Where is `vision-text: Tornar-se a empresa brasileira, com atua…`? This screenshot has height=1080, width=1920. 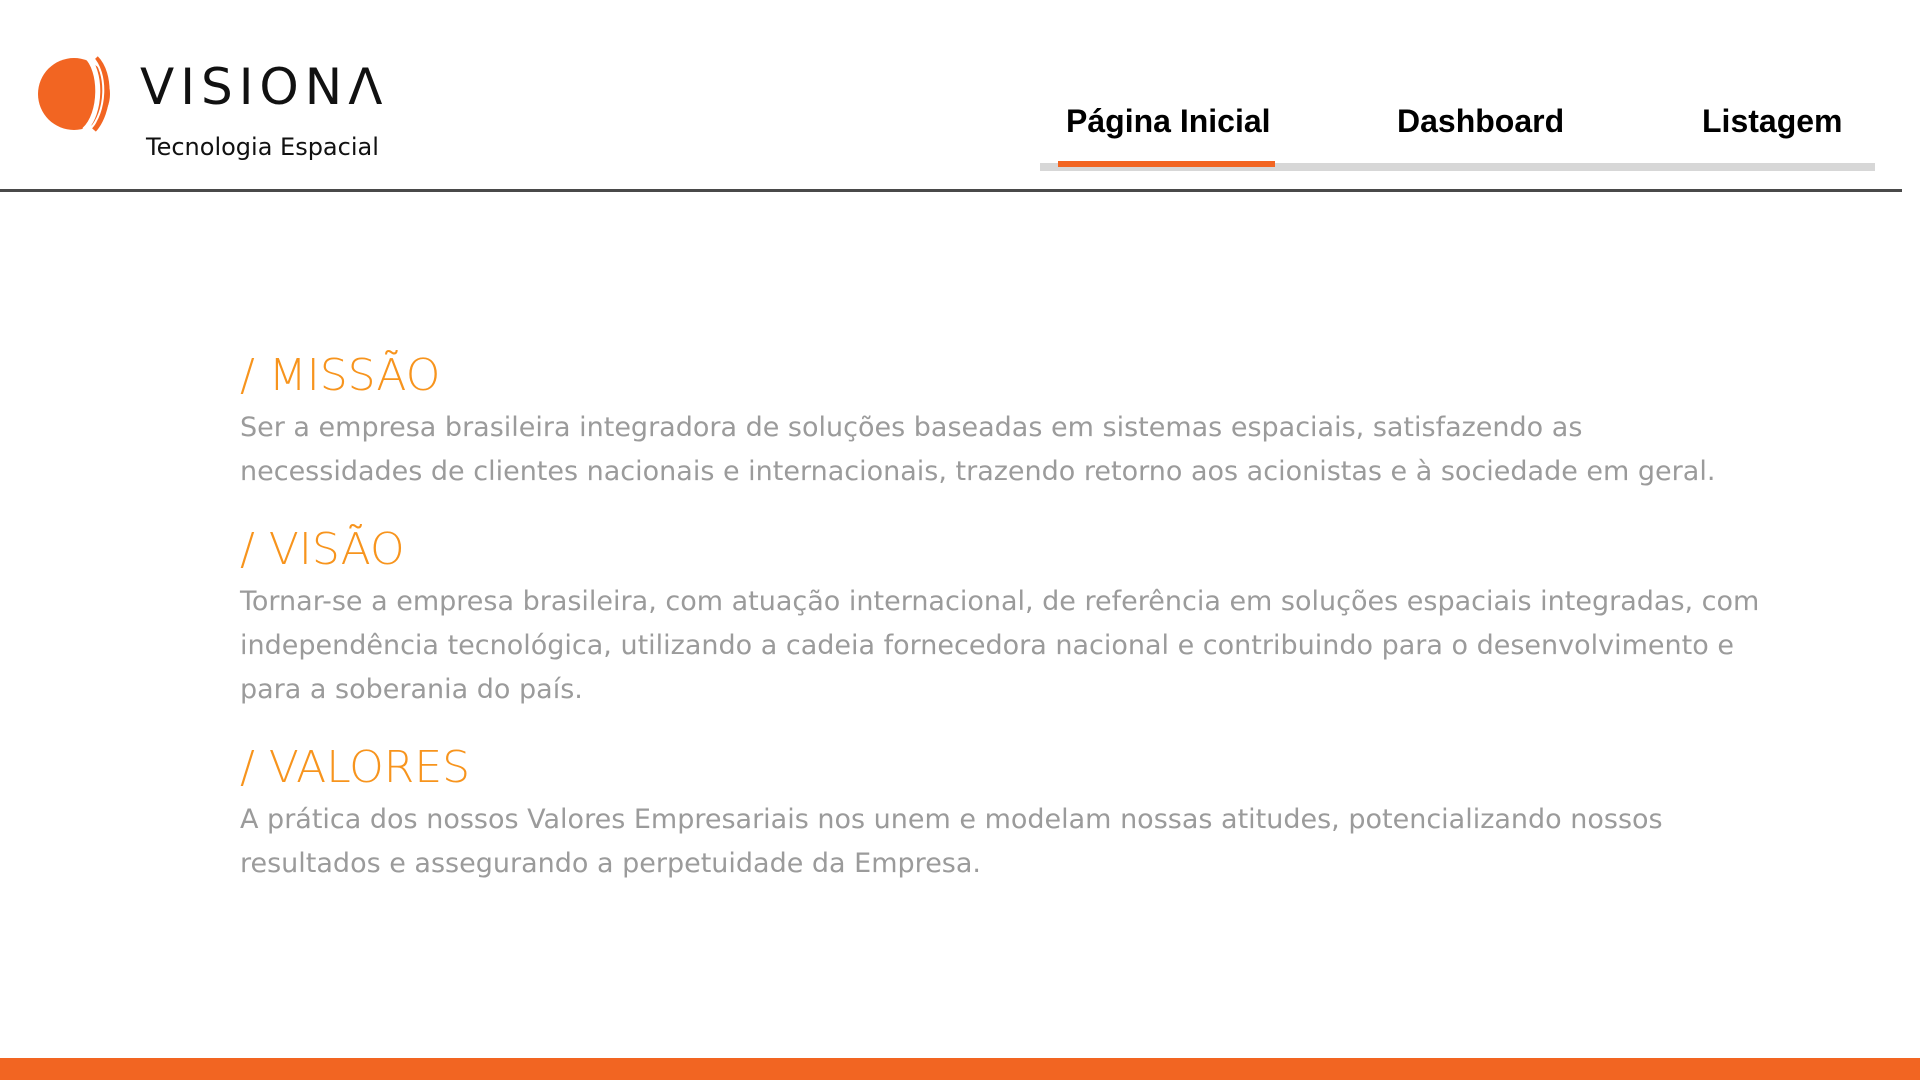
vision-text: Tornar-se a empresa brasileira, com atua… is located at coordinates (1000, 645).